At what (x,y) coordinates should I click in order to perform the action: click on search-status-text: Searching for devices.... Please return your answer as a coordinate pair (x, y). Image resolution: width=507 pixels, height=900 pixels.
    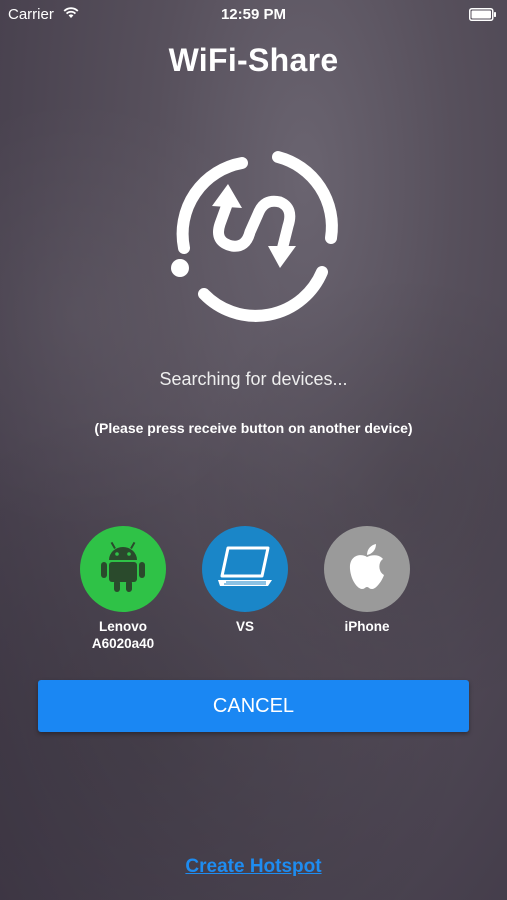
    Looking at the image, I should click on (253, 379).